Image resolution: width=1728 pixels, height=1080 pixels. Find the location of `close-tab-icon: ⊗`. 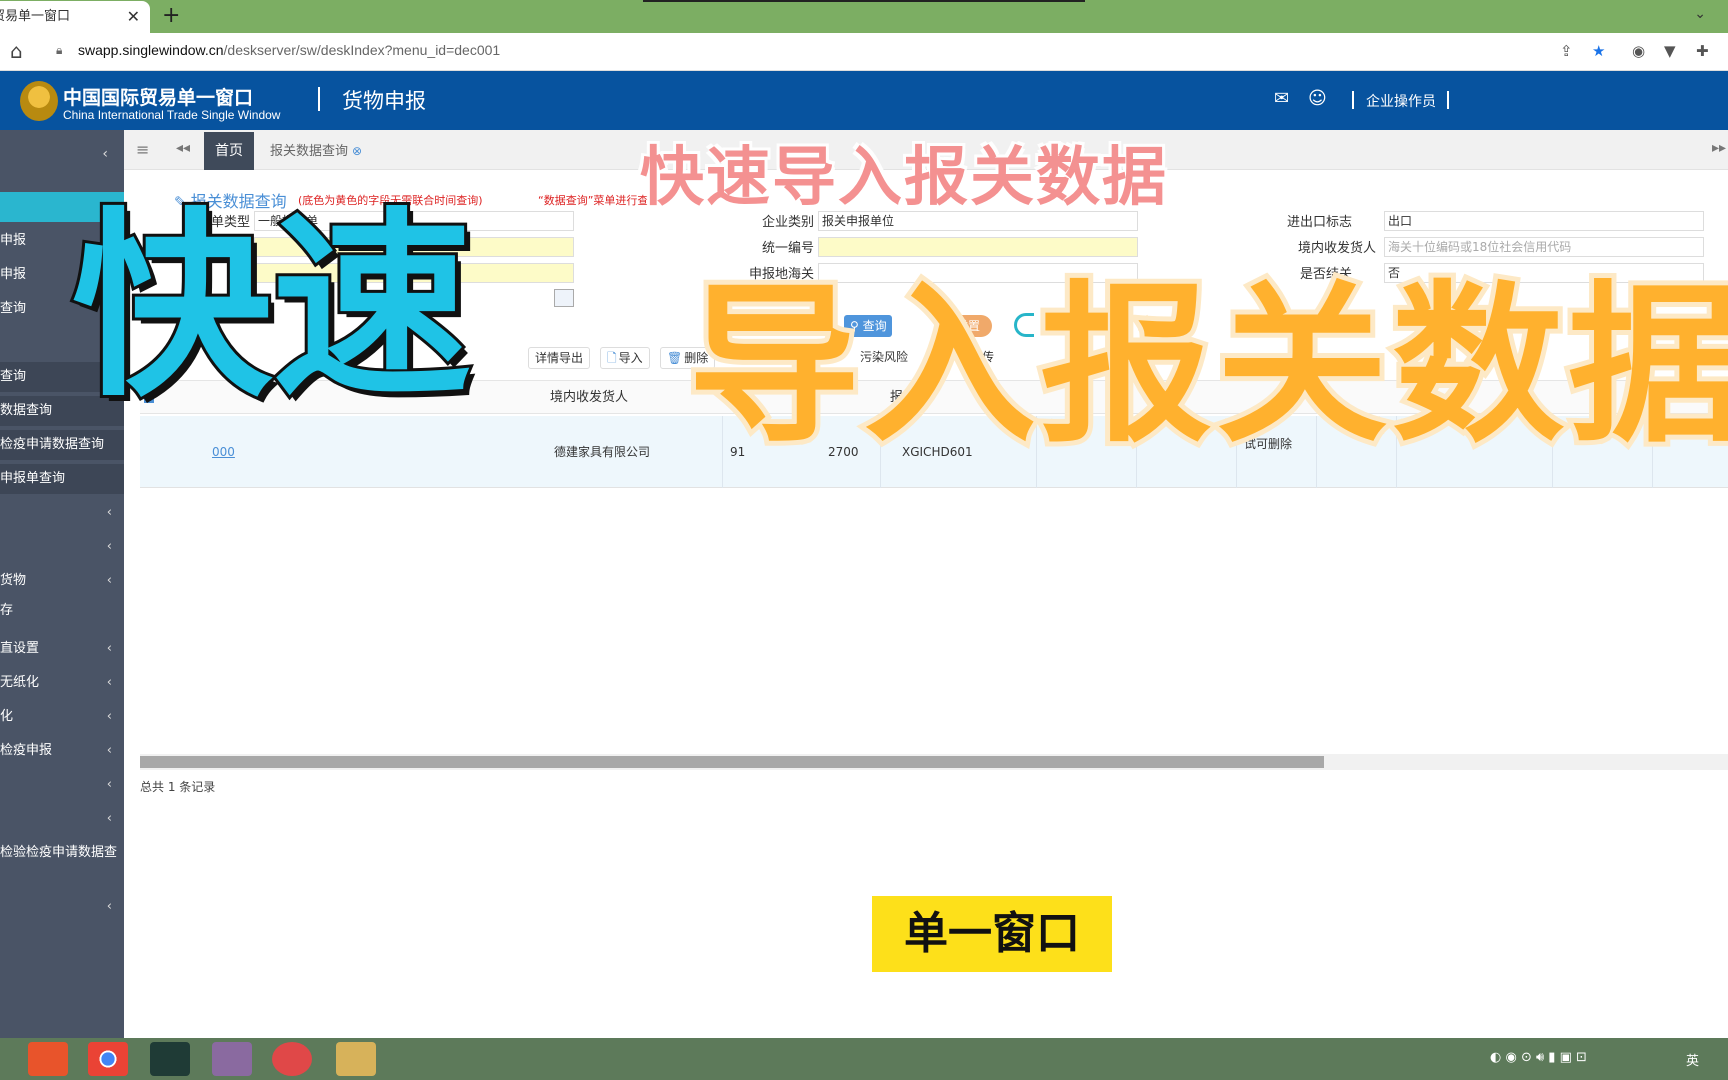

close-tab-icon: ⊗ is located at coordinates (357, 151).